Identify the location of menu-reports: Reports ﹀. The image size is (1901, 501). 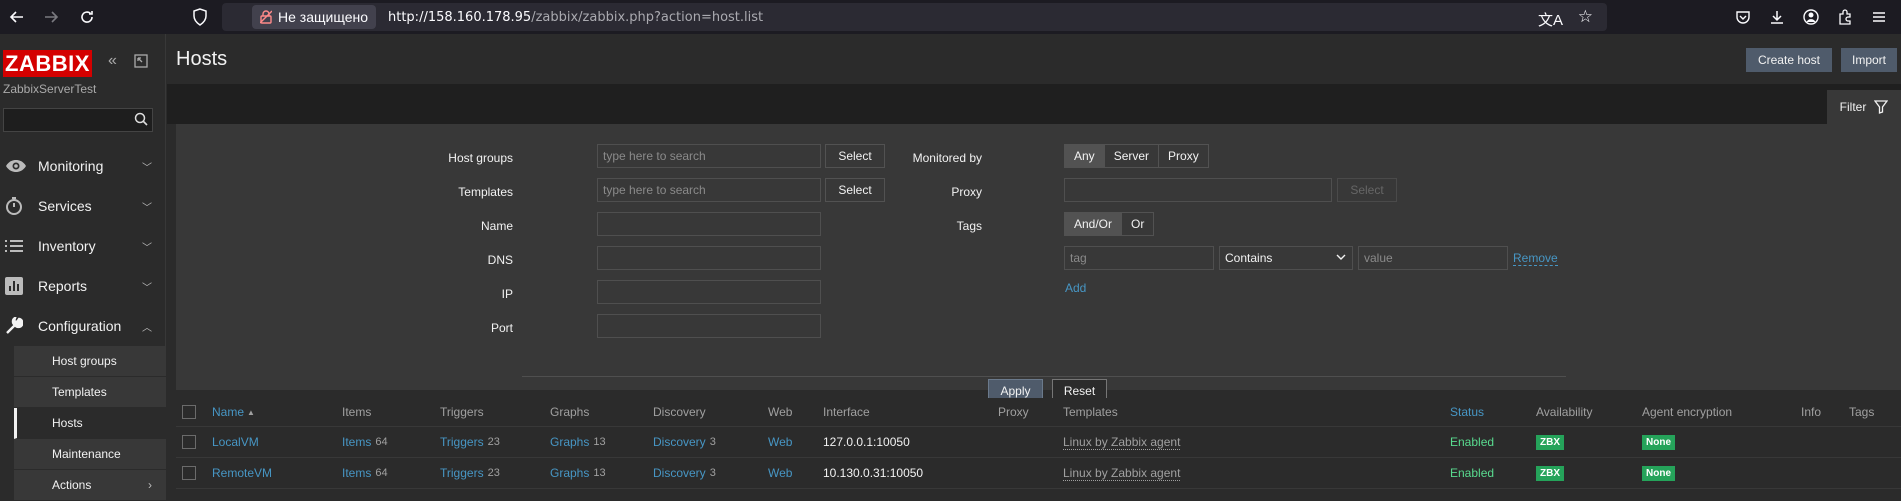
(83, 286).